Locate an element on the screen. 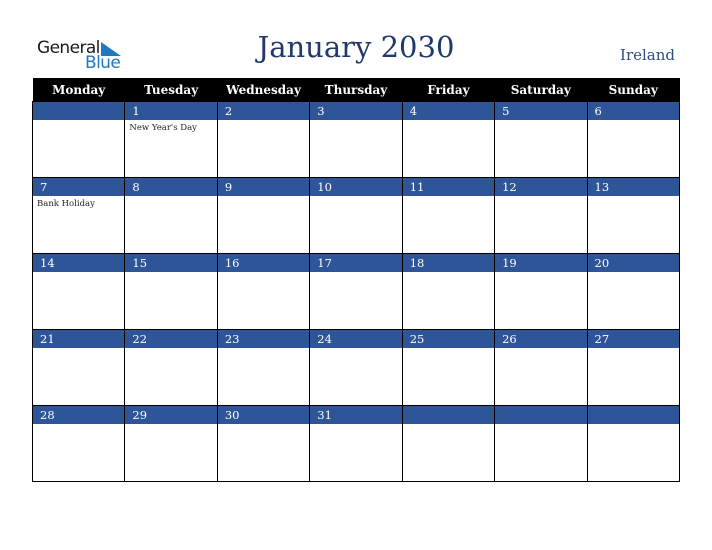 This screenshot has width=712, height=550. day-number: 1 is located at coordinates (171, 111).